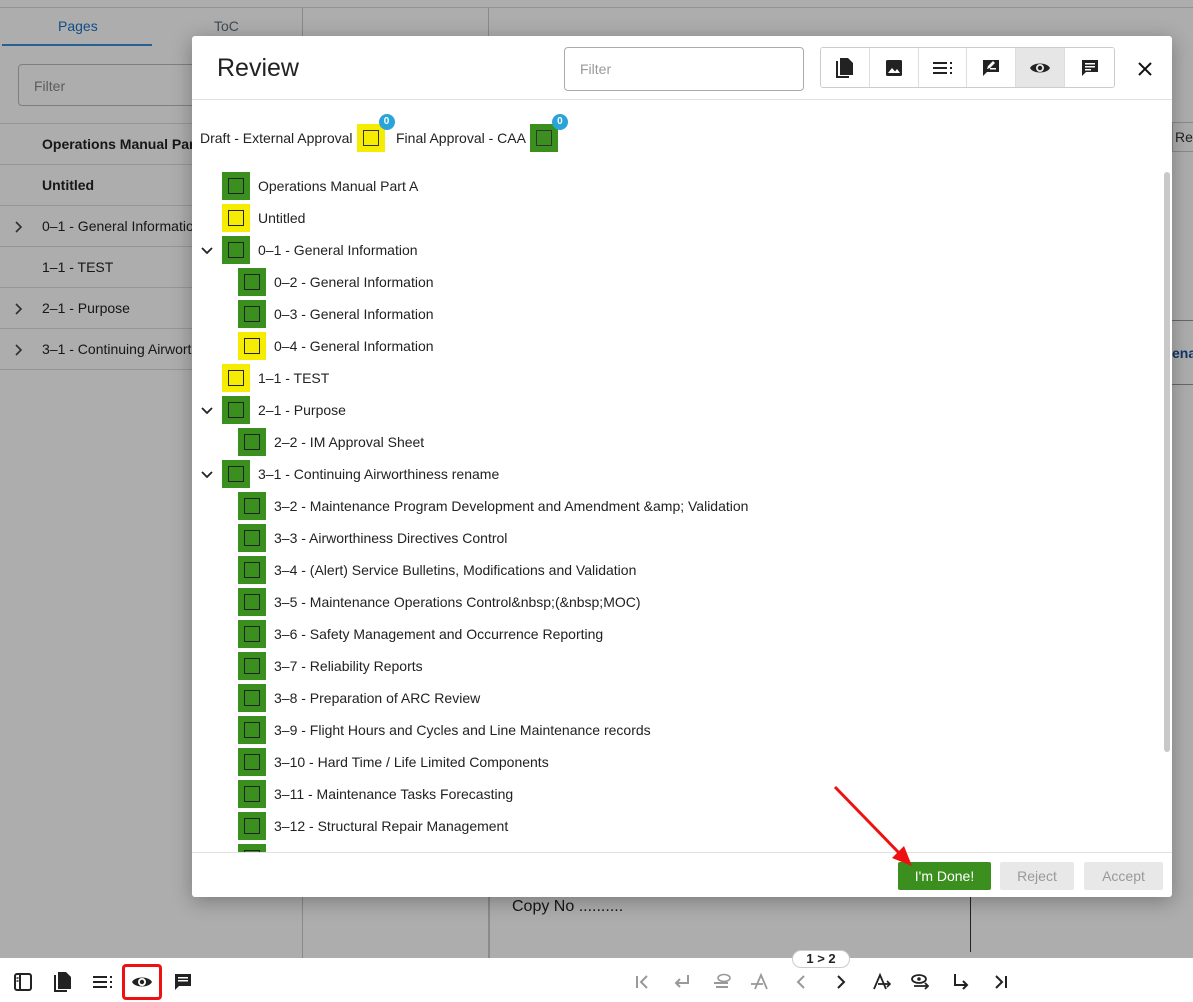  What do you see at coordinates (961, 982) in the screenshot?
I see `jump-icon` at bounding box center [961, 982].